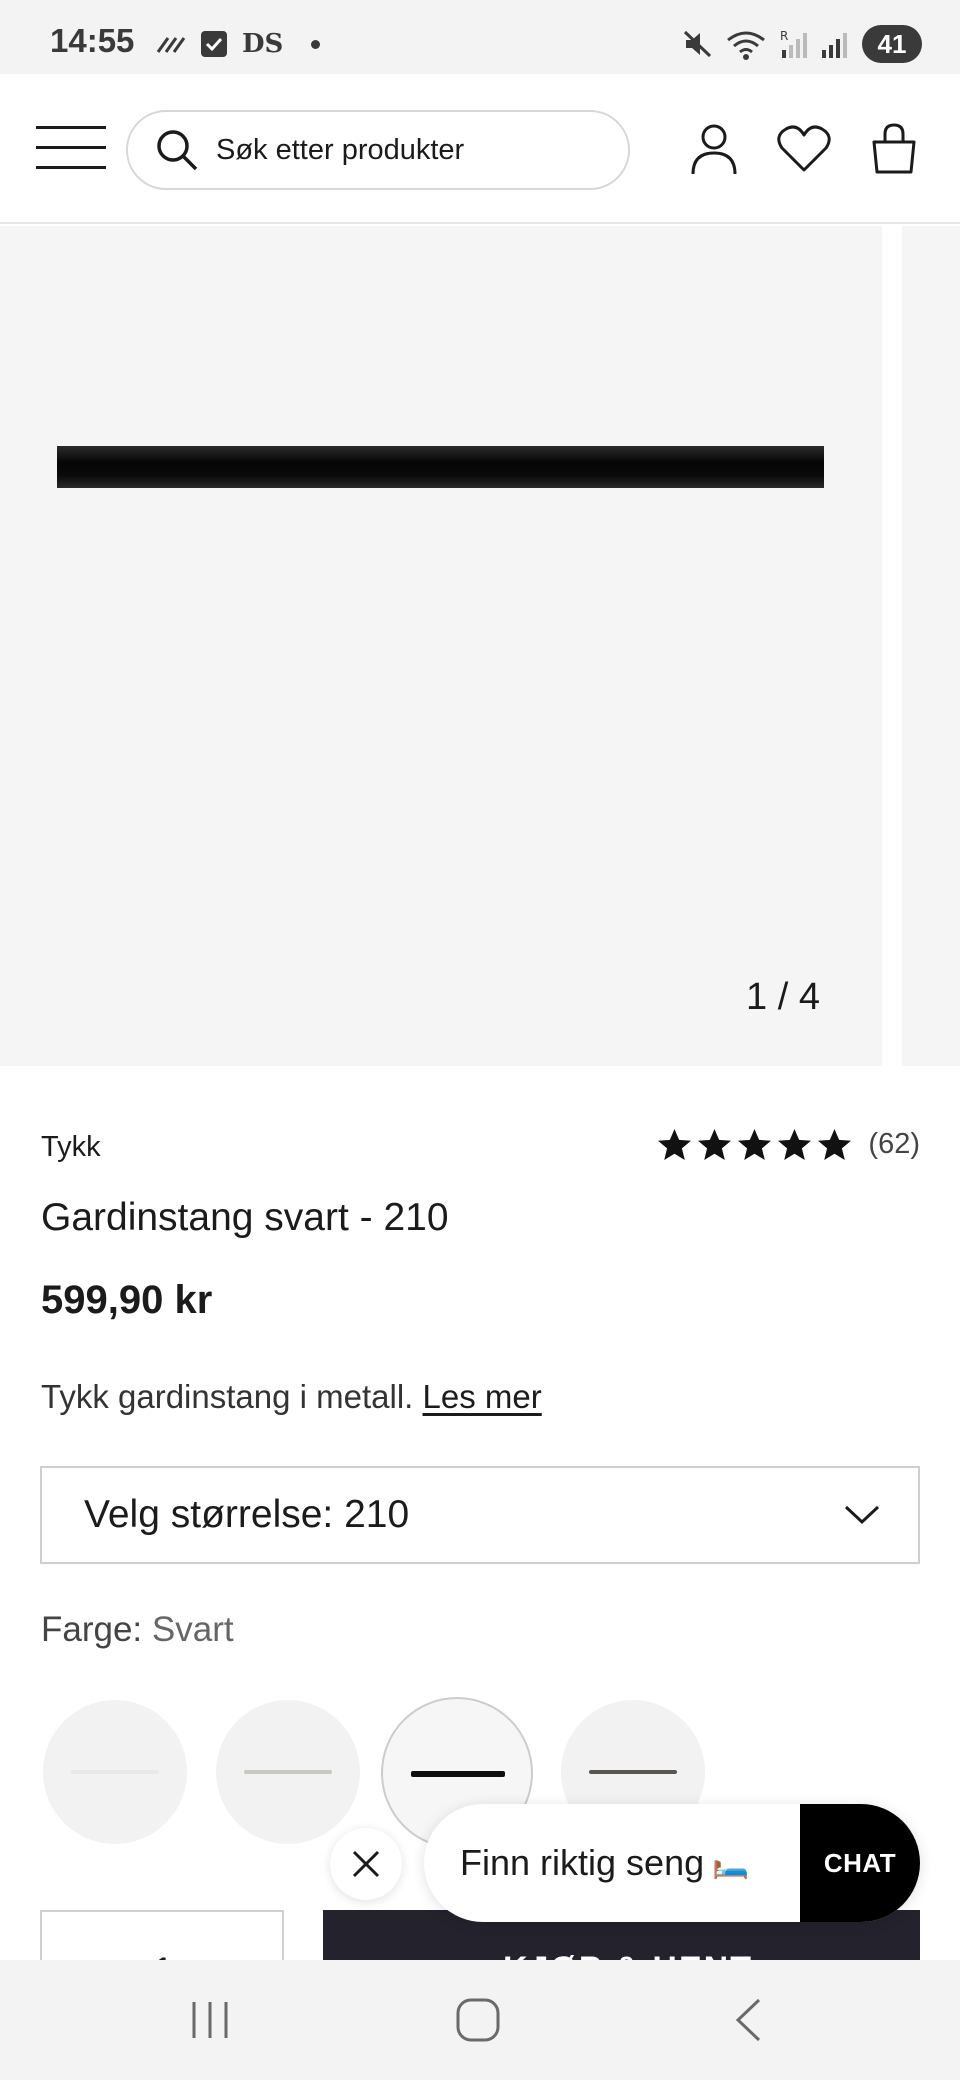  What do you see at coordinates (71, 127) in the screenshot?
I see `menu-icon` at bounding box center [71, 127].